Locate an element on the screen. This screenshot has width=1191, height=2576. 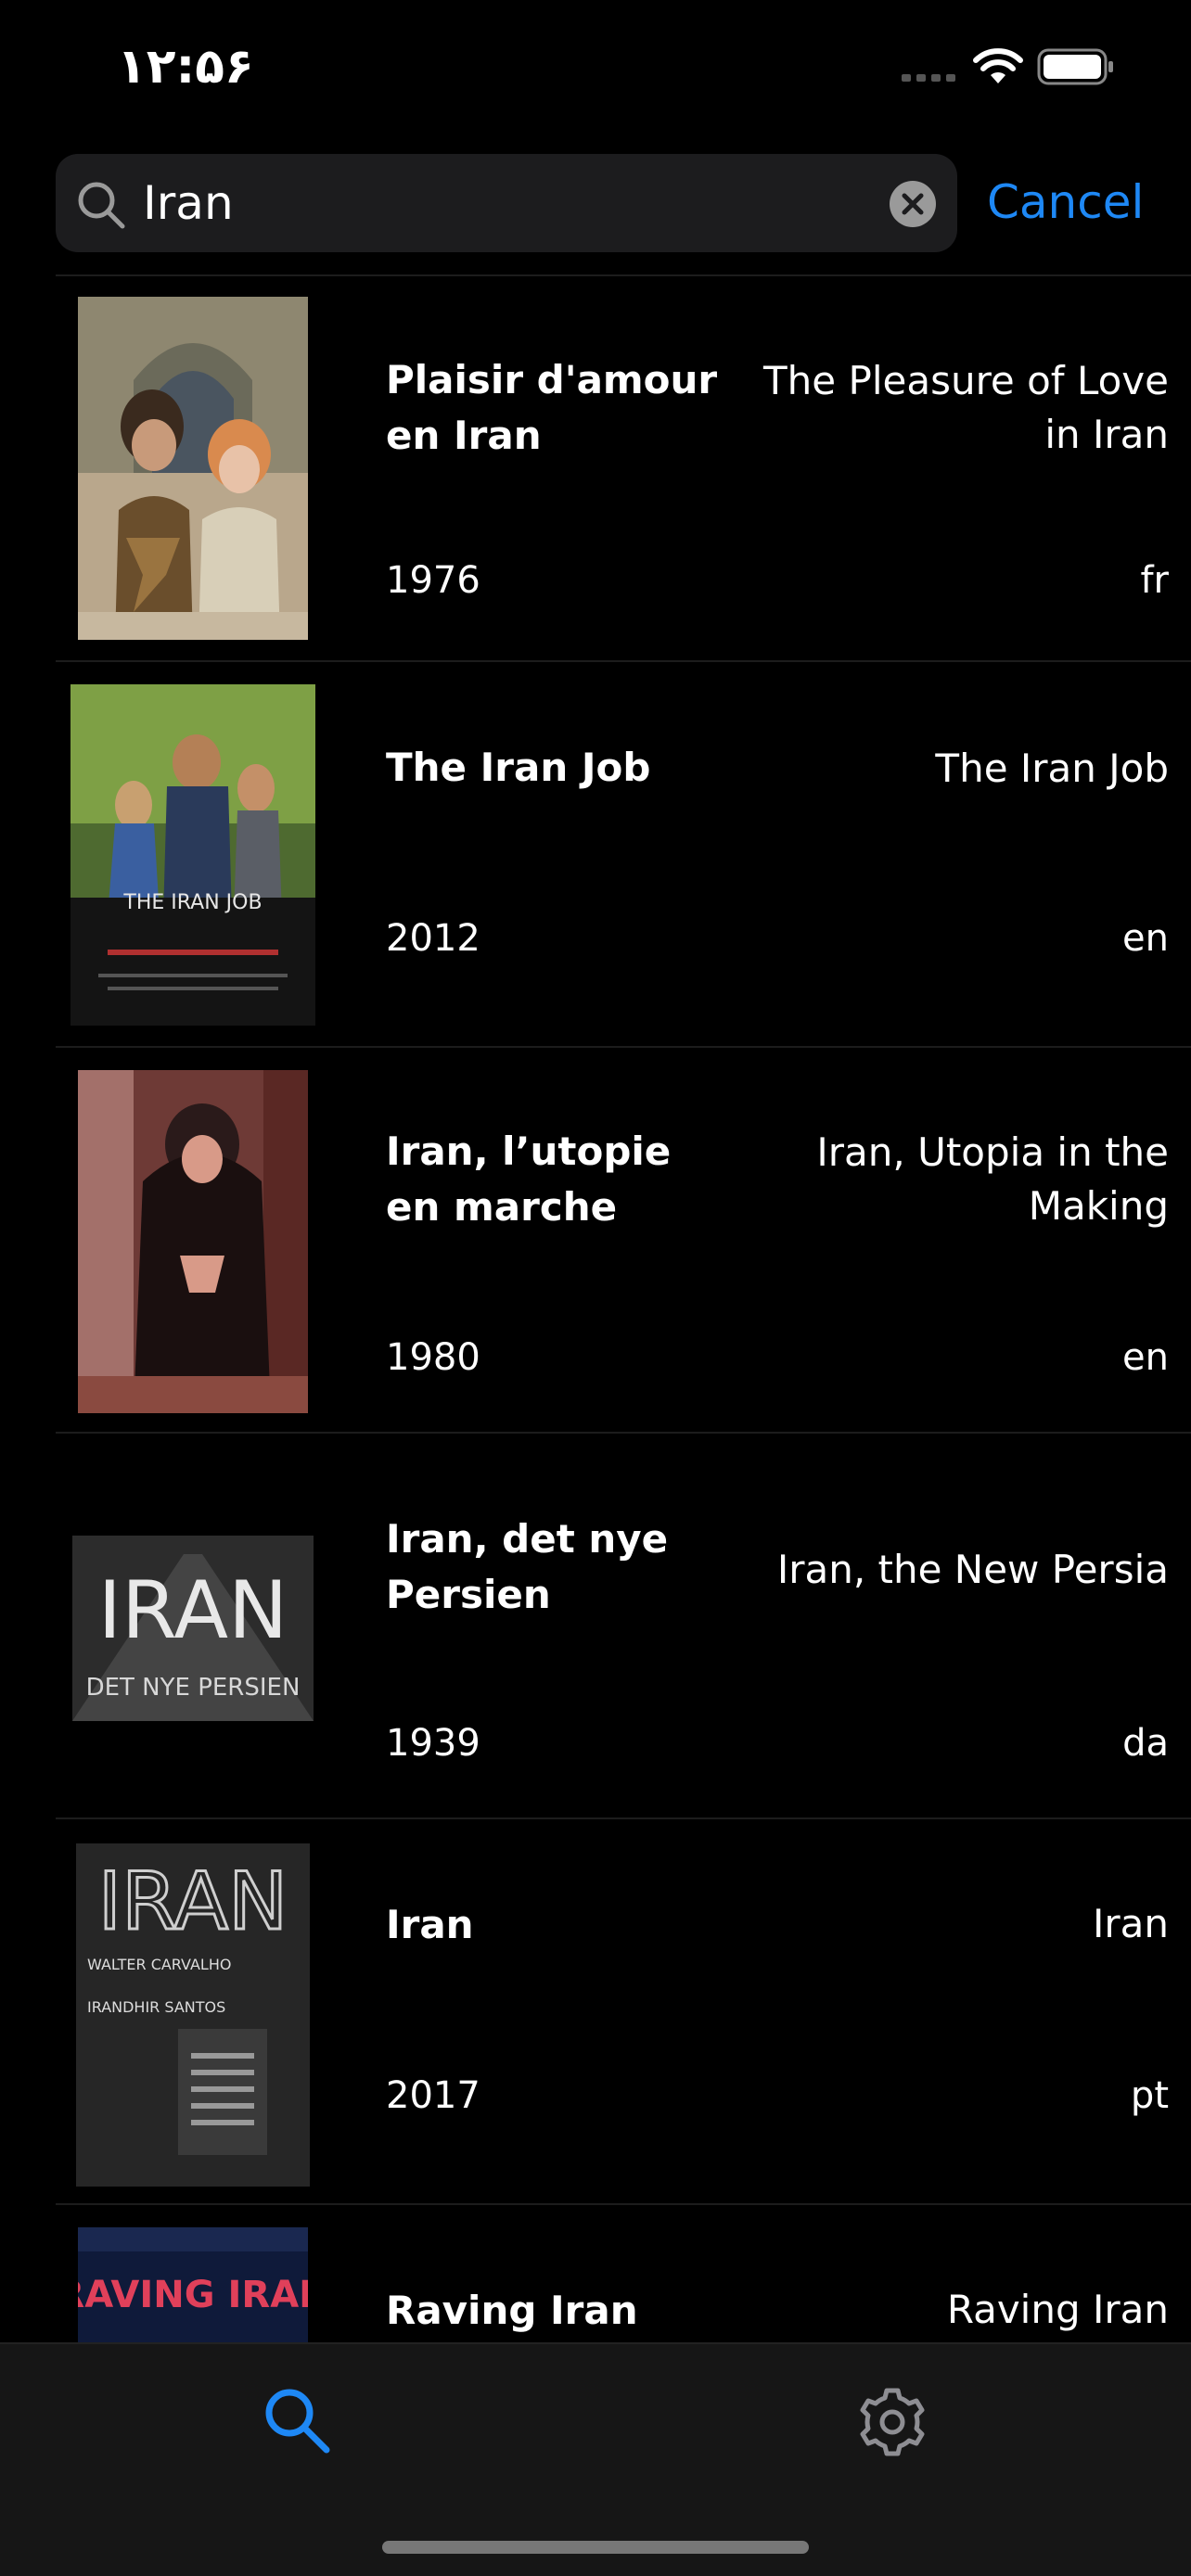
result-title: Iran is located at coordinates (430, 1925).